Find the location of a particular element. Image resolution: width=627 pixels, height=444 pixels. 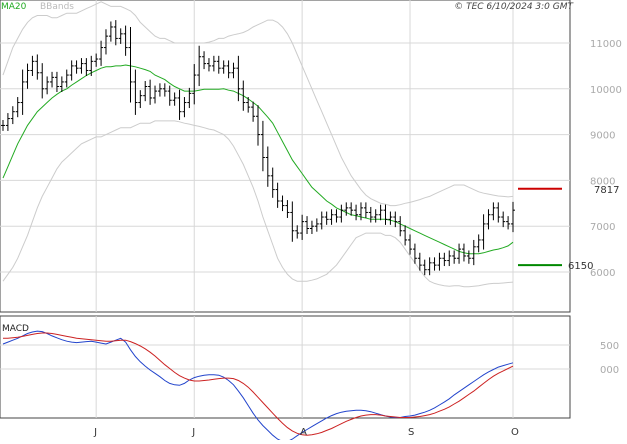

legend-bbands: BBands is located at coordinates (57, 7).